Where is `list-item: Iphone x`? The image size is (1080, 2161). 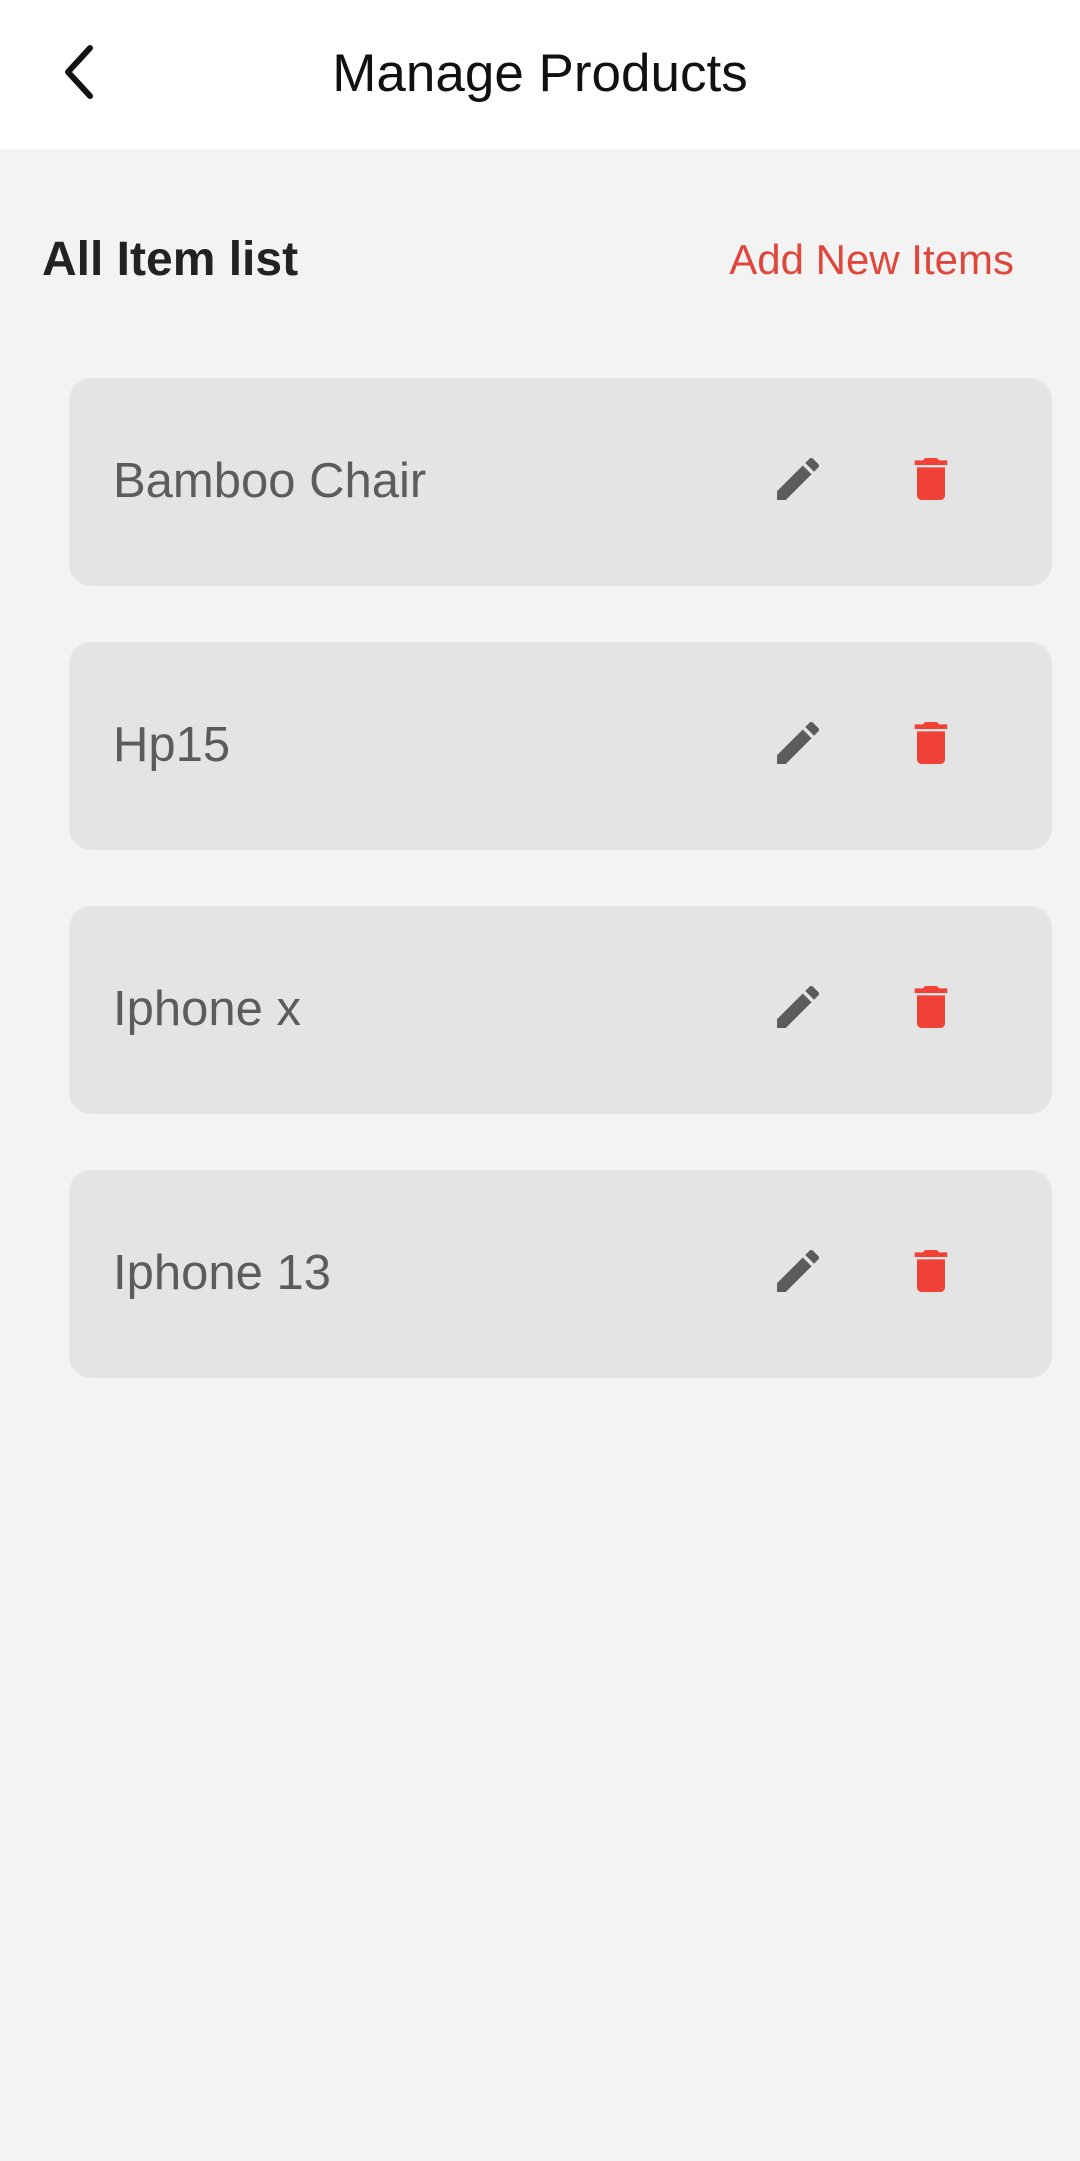 list-item: Iphone x is located at coordinates (560, 1010).